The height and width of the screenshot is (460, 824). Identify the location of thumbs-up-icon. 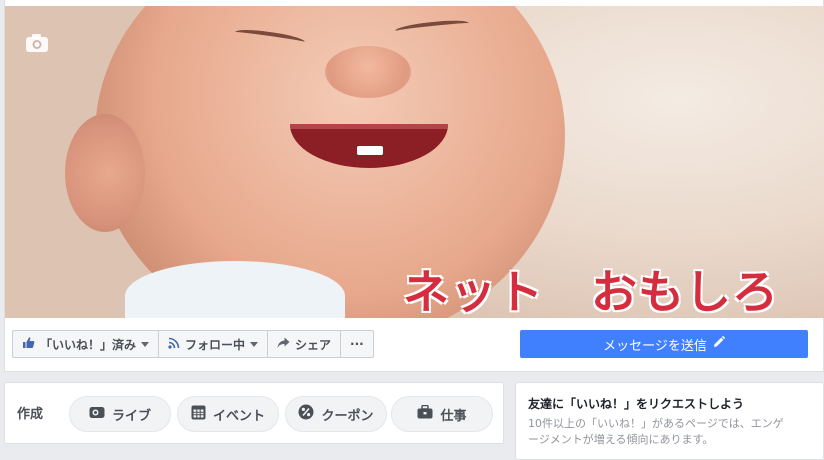
(28, 344).